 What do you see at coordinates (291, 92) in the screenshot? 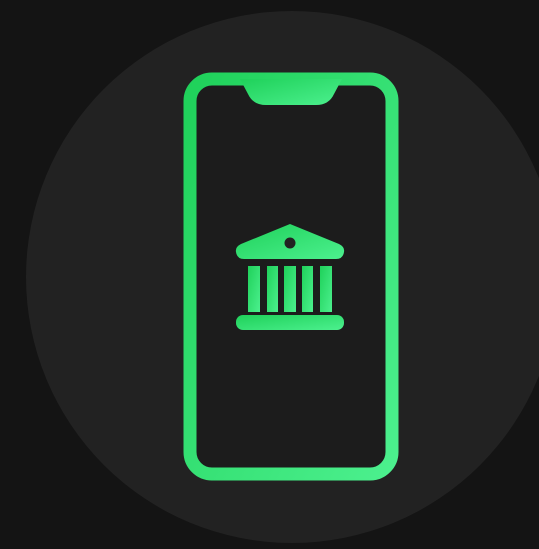
I see `phone-notch` at bounding box center [291, 92].